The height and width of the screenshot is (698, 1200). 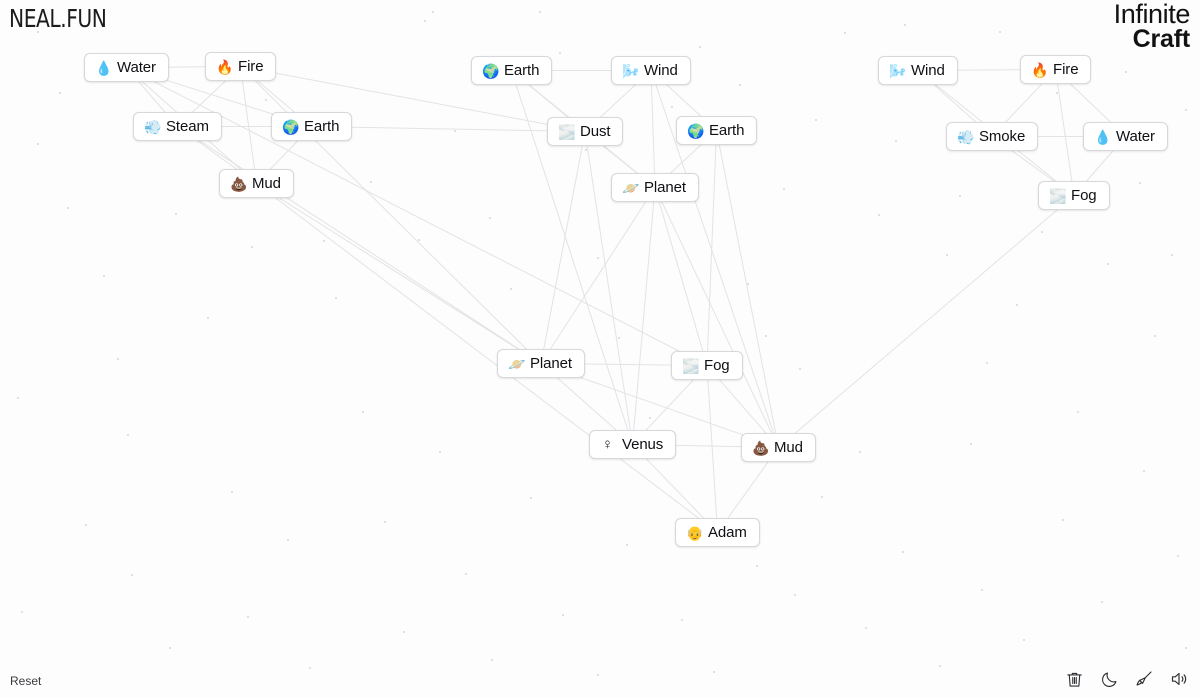 What do you see at coordinates (1109, 679) in the screenshot?
I see `moon-icon` at bounding box center [1109, 679].